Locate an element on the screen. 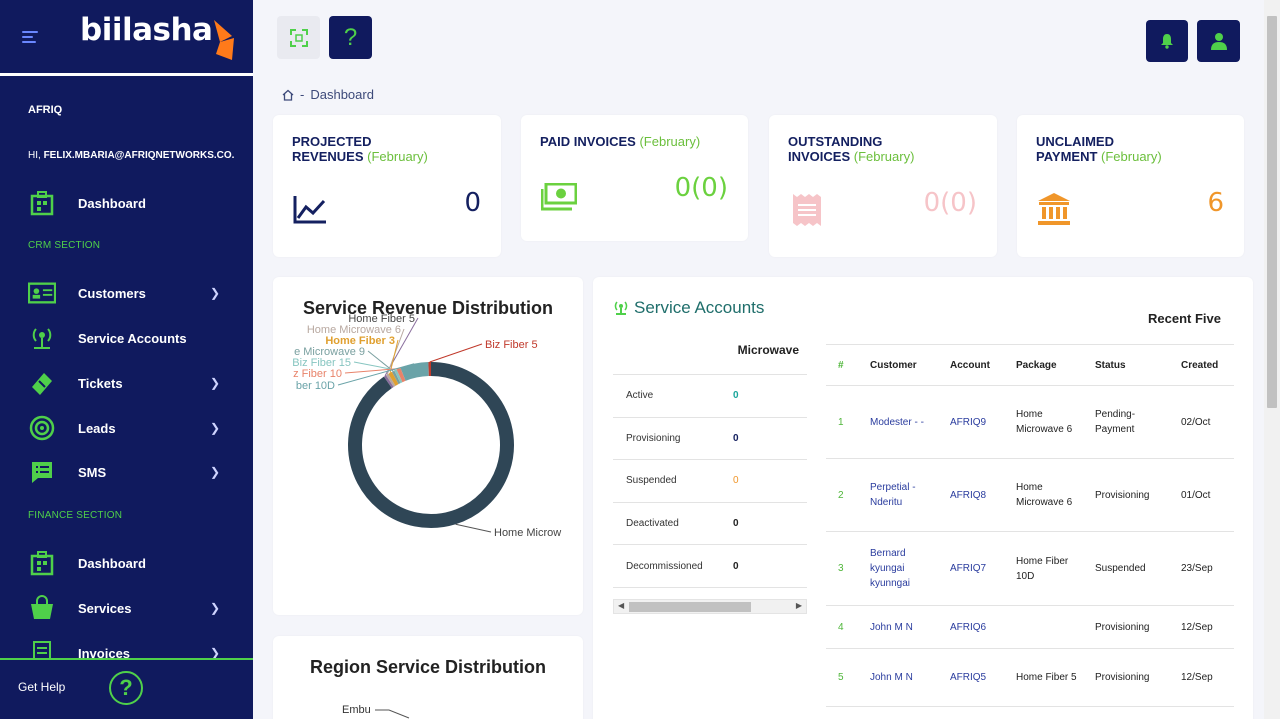 The width and height of the screenshot is (1280, 719). donut-slice-home-microwave is located at coordinates (431, 445).